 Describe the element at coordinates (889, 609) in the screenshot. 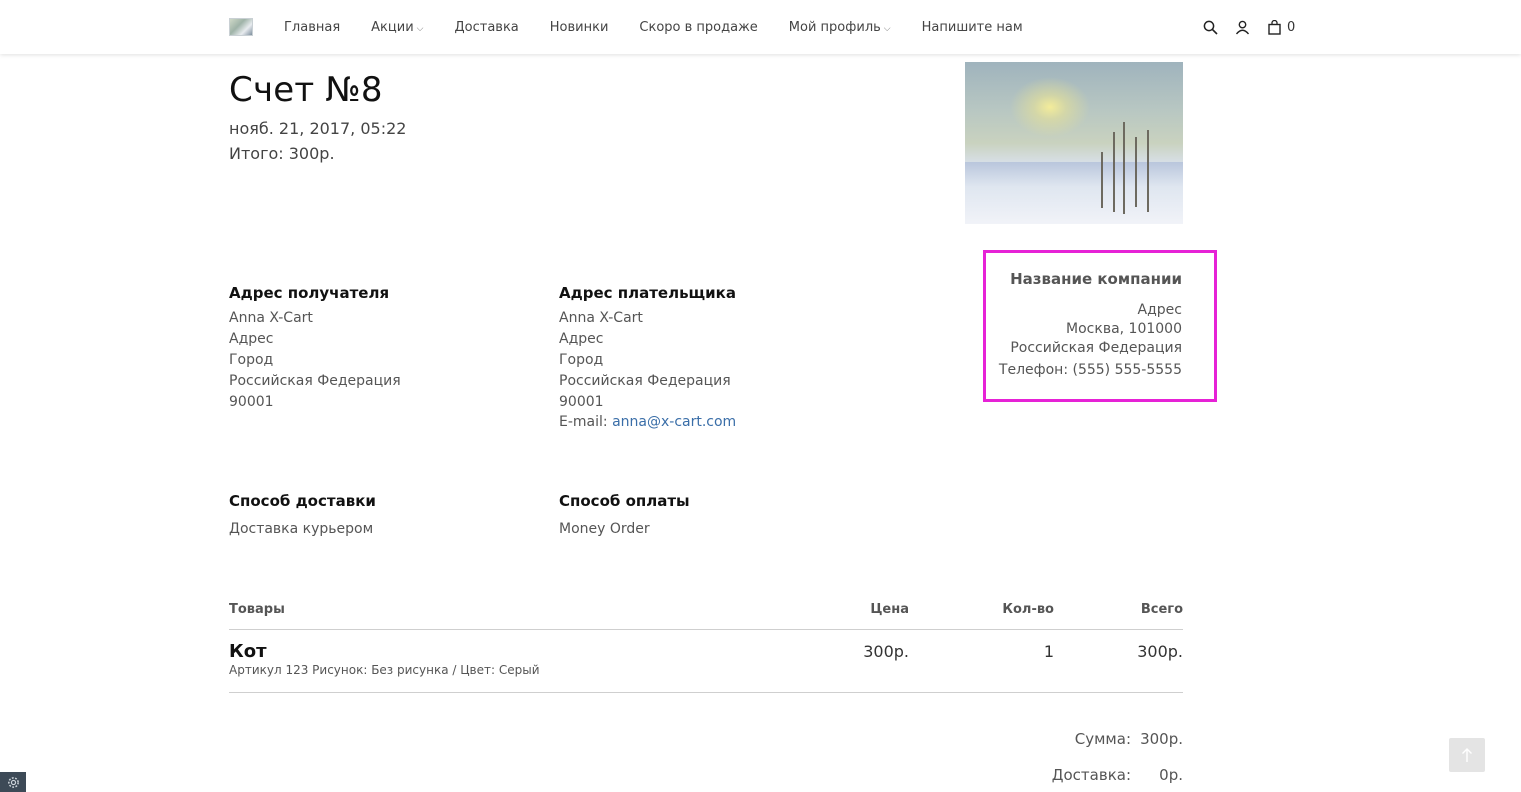

I see `column-header-price: Цена` at that location.